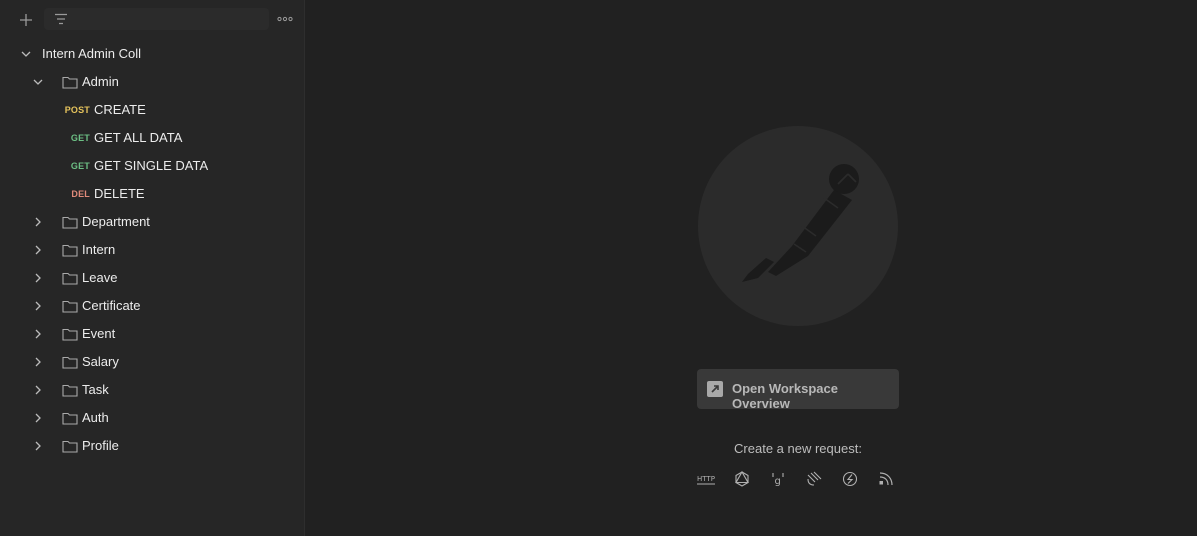 This screenshot has width=1197, height=536. I want to click on folder-department: Department, so click(152, 222).